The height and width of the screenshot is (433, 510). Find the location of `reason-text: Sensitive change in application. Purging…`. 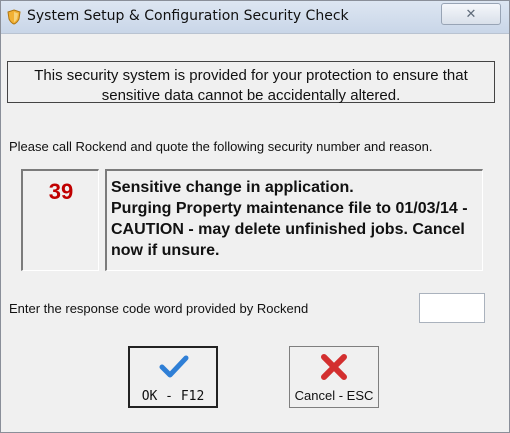

reason-text: Sensitive change in application. Purging… is located at coordinates (289, 219).